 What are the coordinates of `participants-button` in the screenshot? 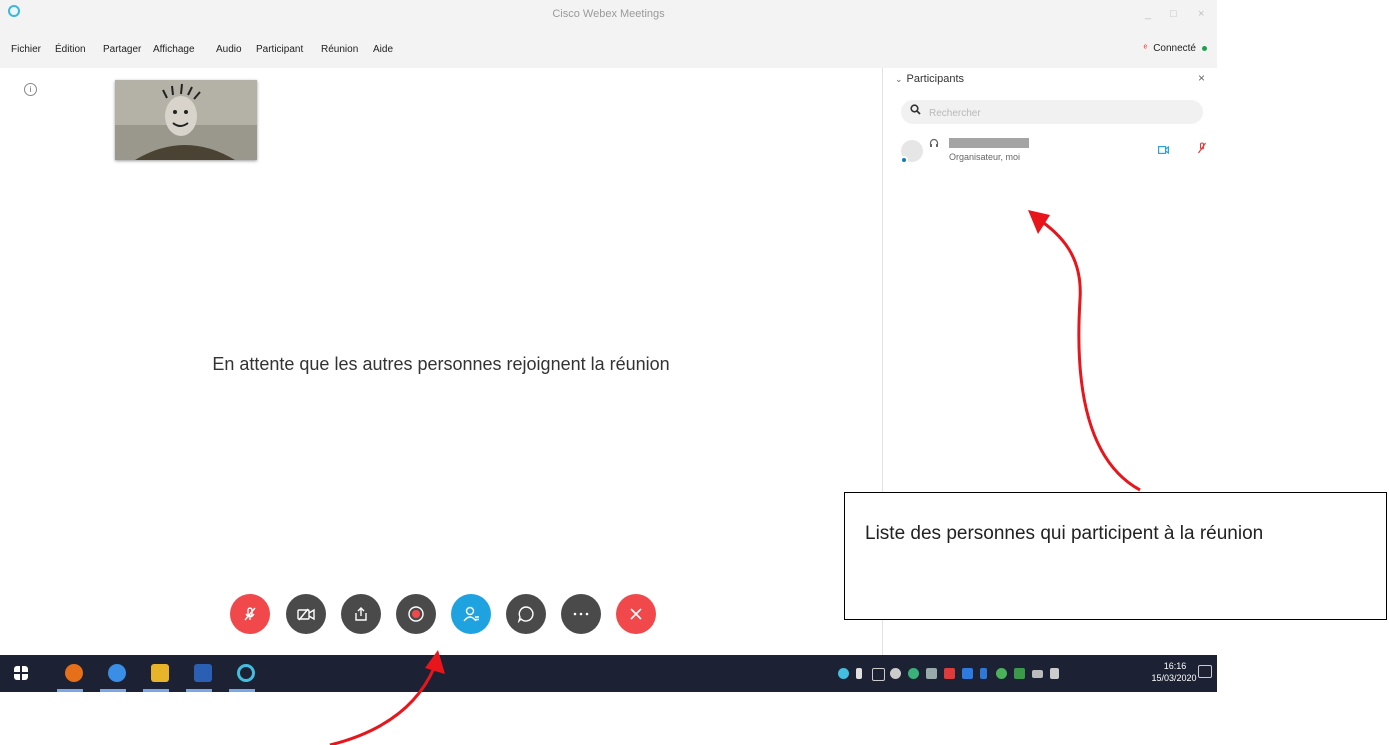 It's located at (471, 614).